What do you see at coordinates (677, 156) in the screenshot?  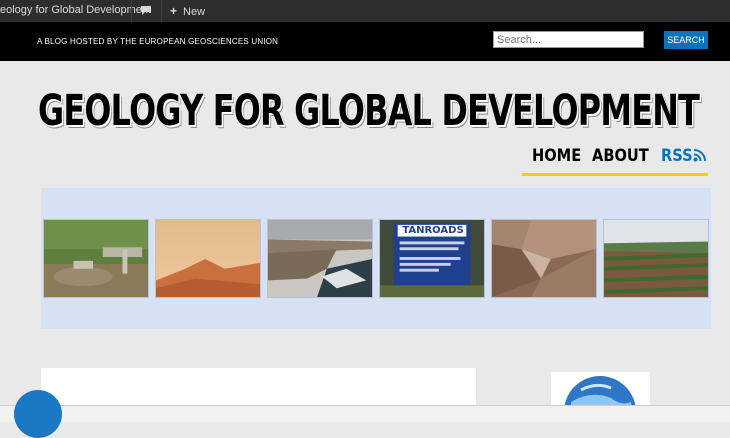 I see `nav-rss-link: RSS` at bounding box center [677, 156].